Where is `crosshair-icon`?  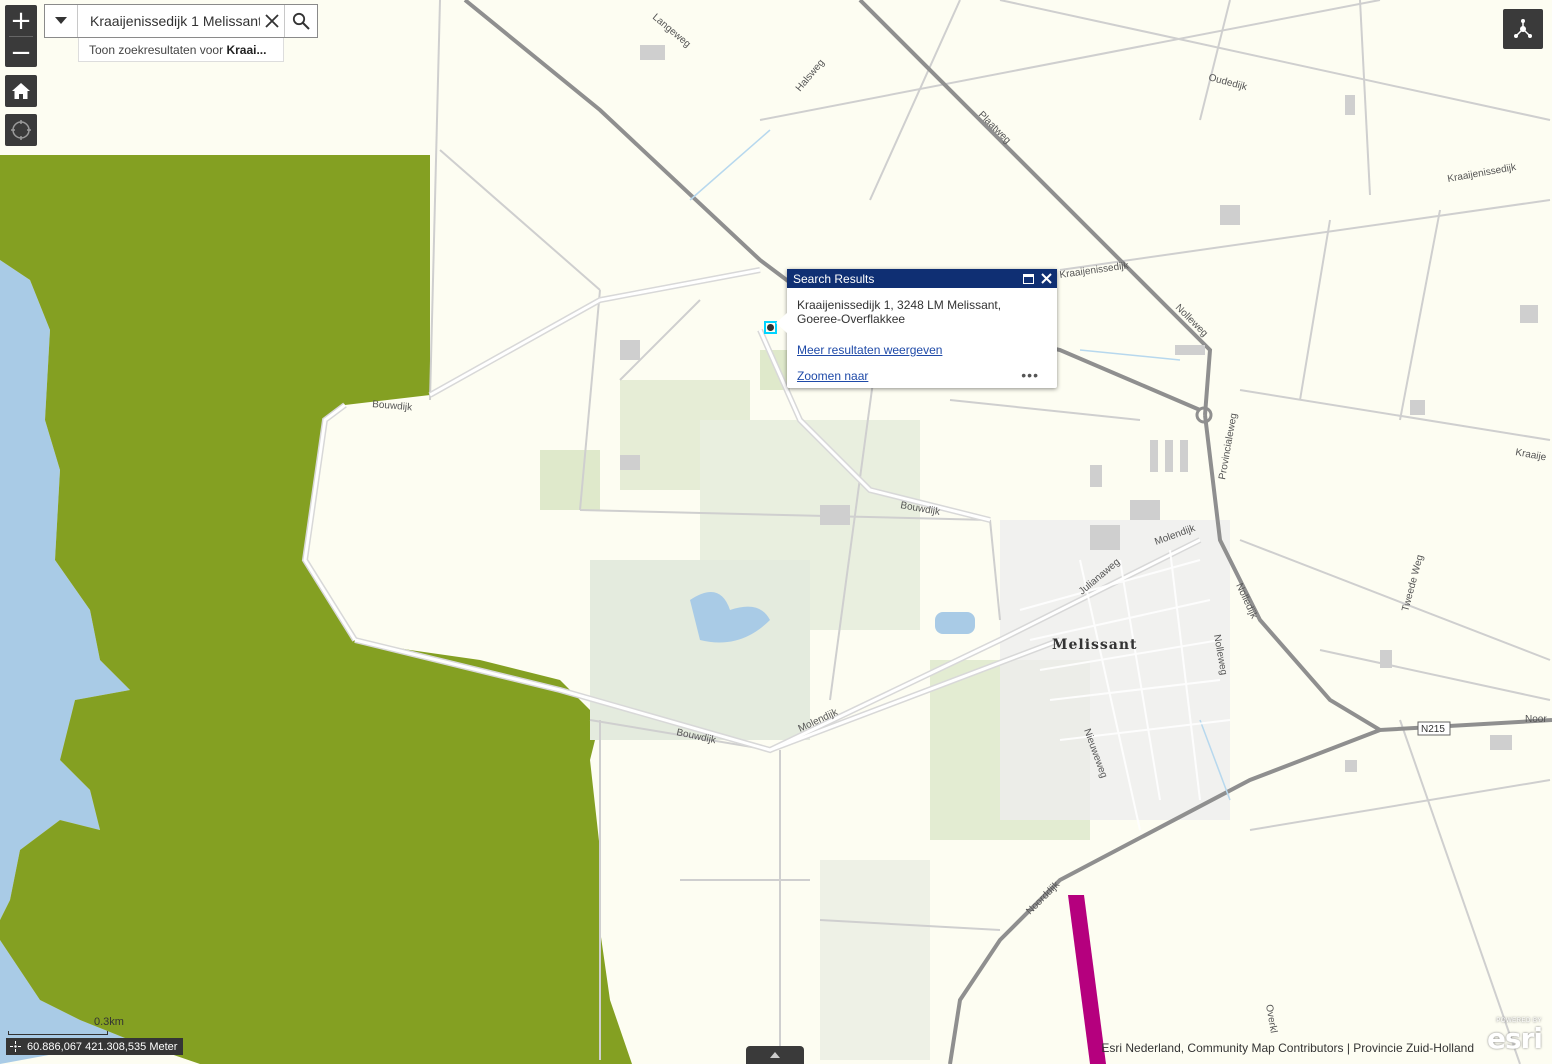 crosshair-icon is located at coordinates (15, 1046).